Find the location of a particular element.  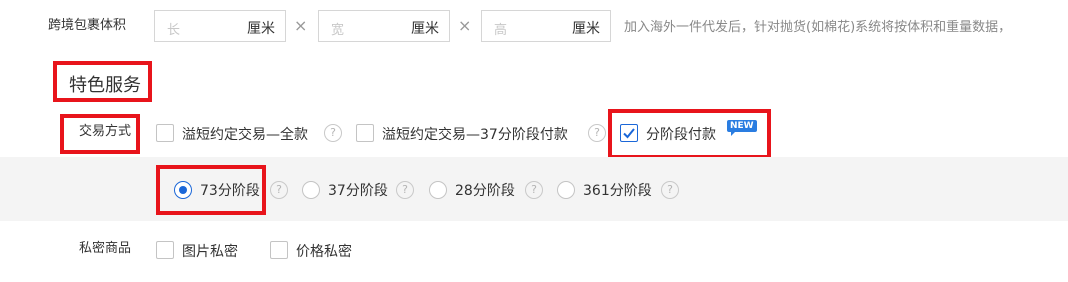

image-private-checkbox is located at coordinates (165, 250).